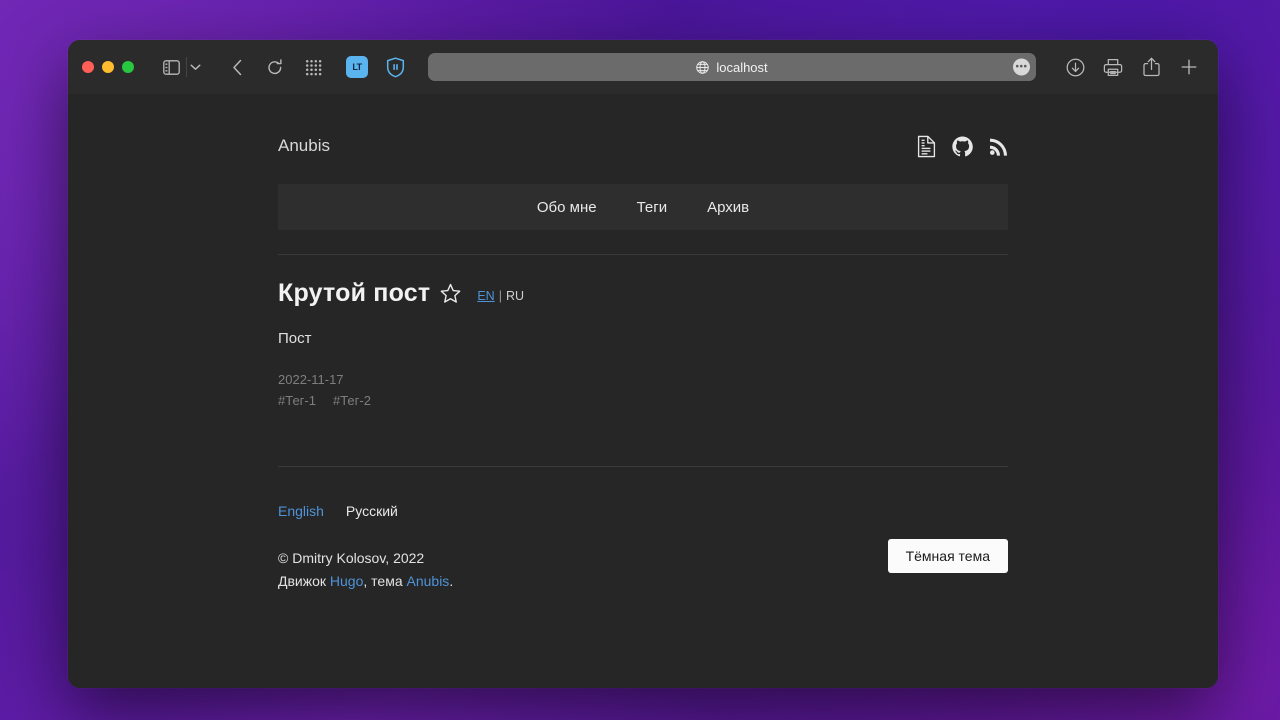 This screenshot has width=1280, height=720. I want to click on grid-icon, so click(313, 67).